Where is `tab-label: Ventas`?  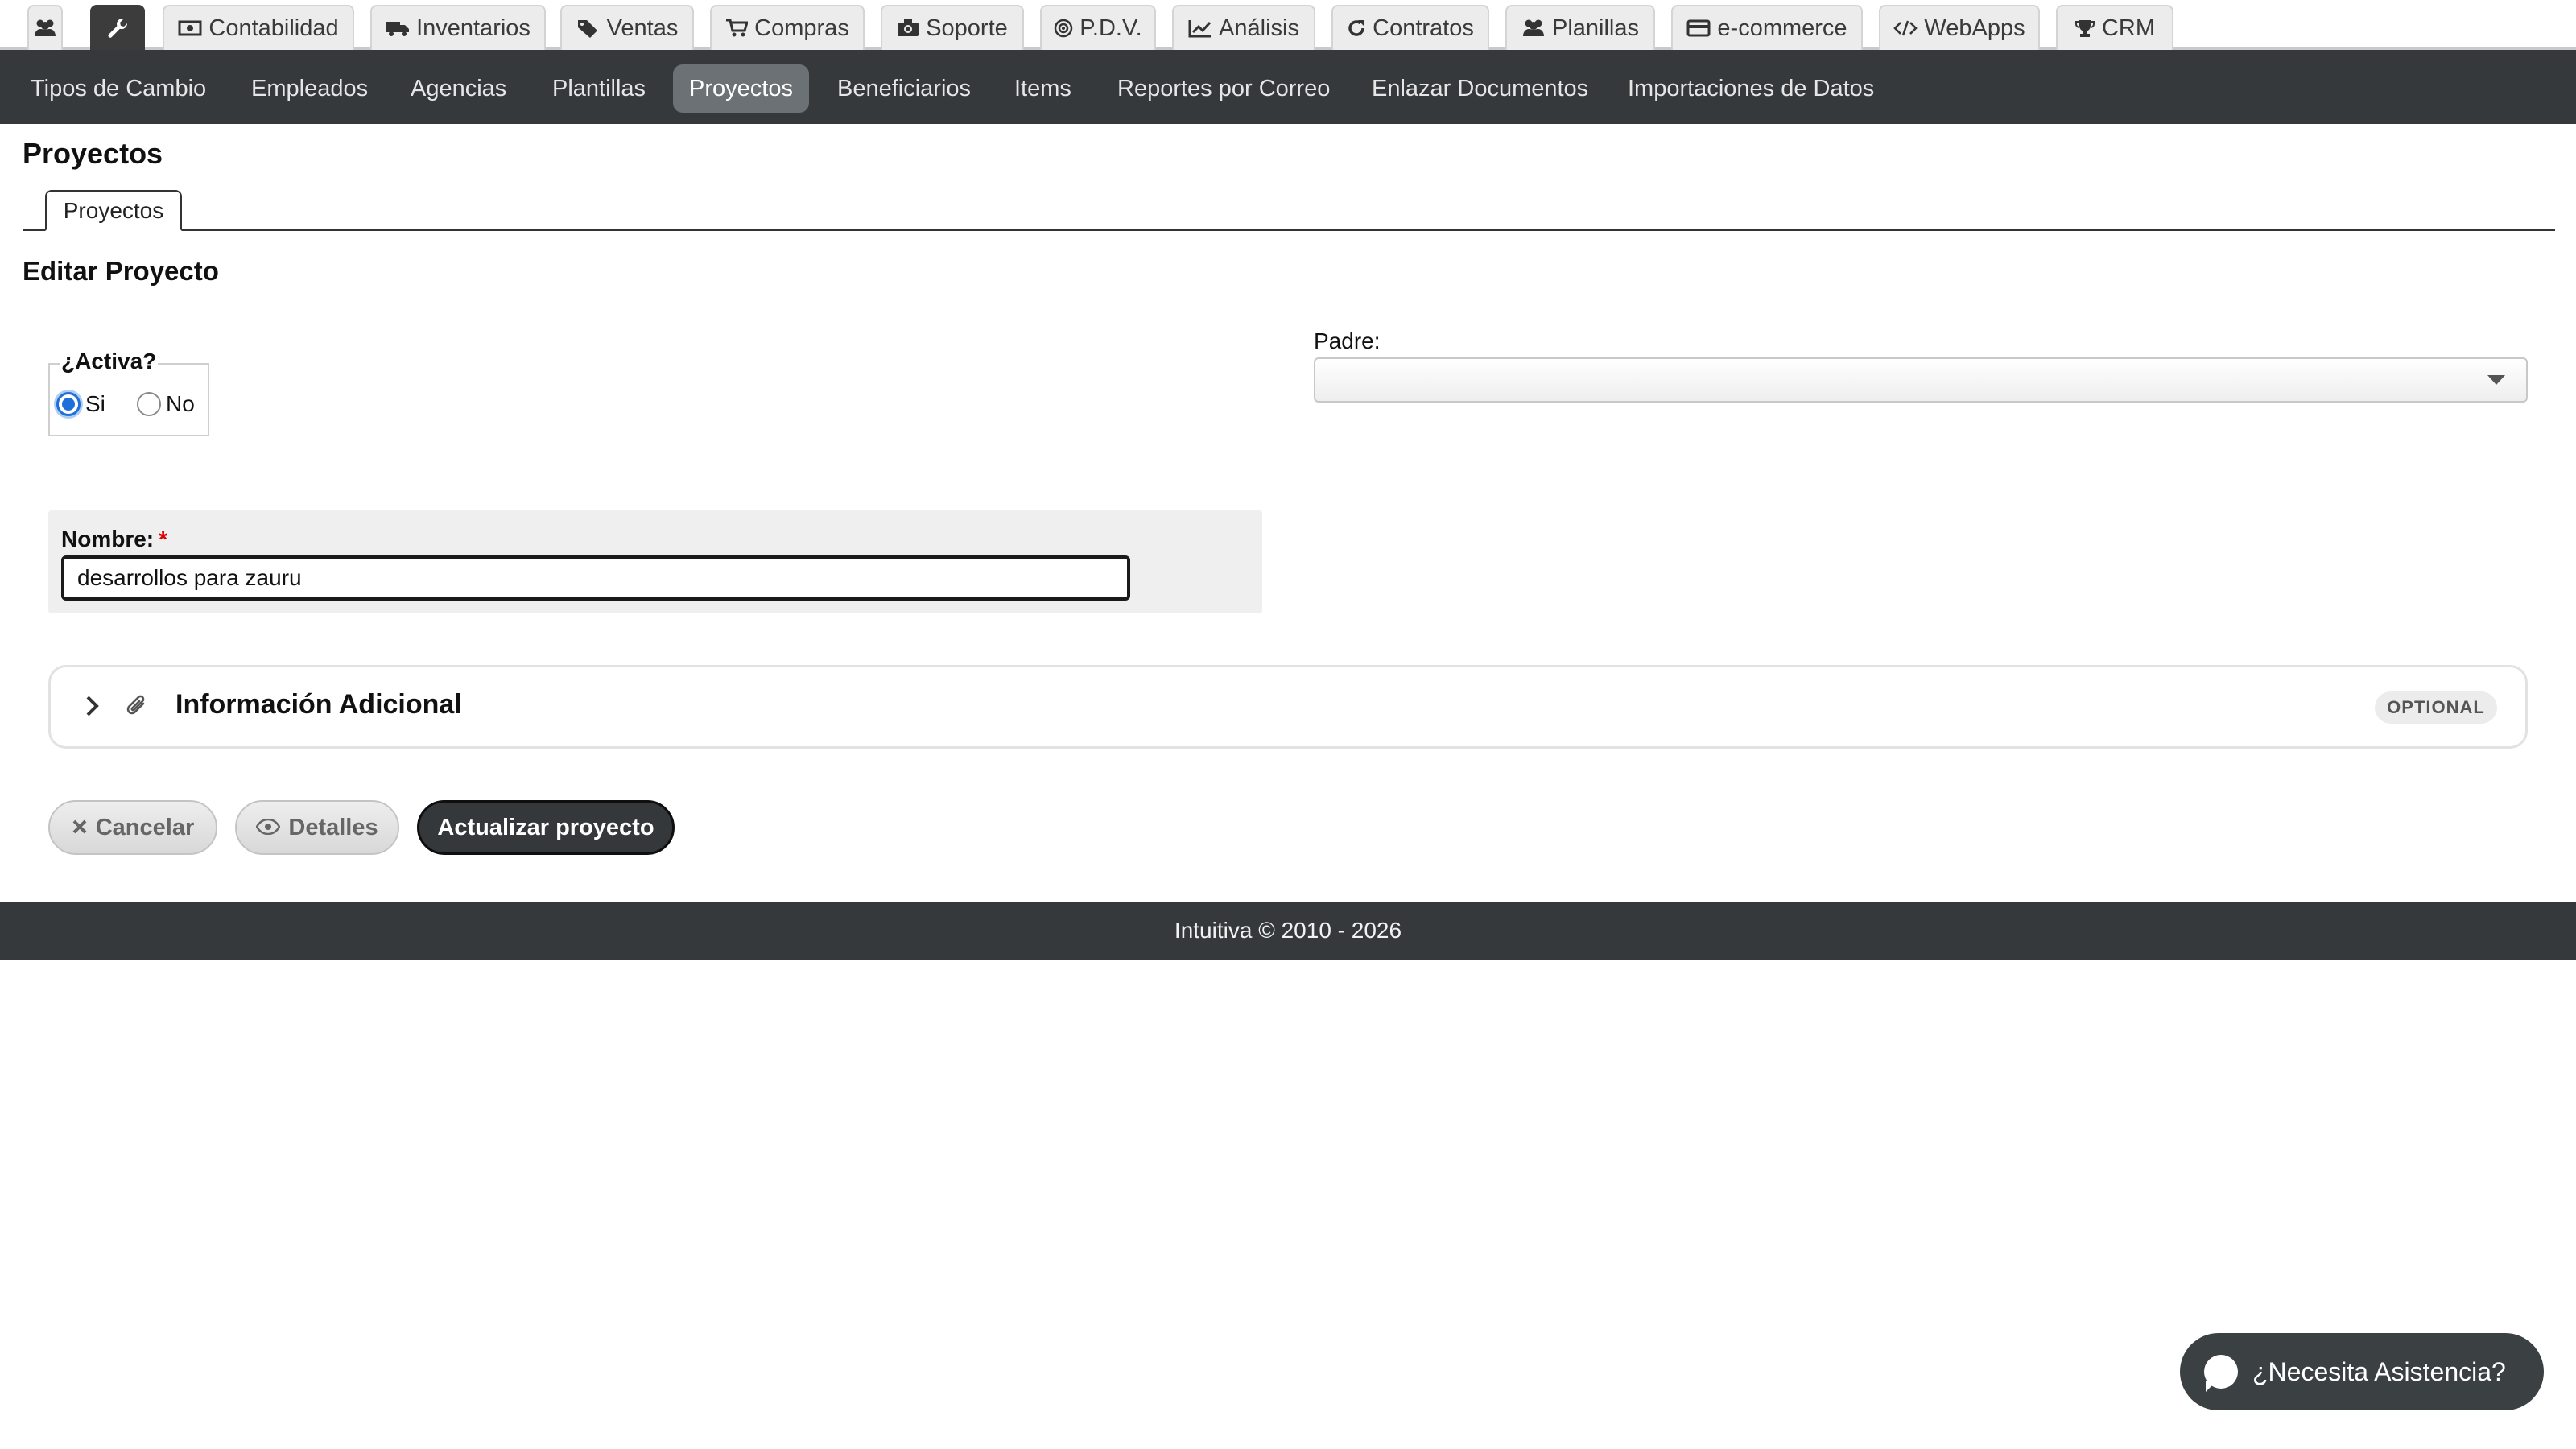 tab-label: Ventas is located at coordinates (642, 27).